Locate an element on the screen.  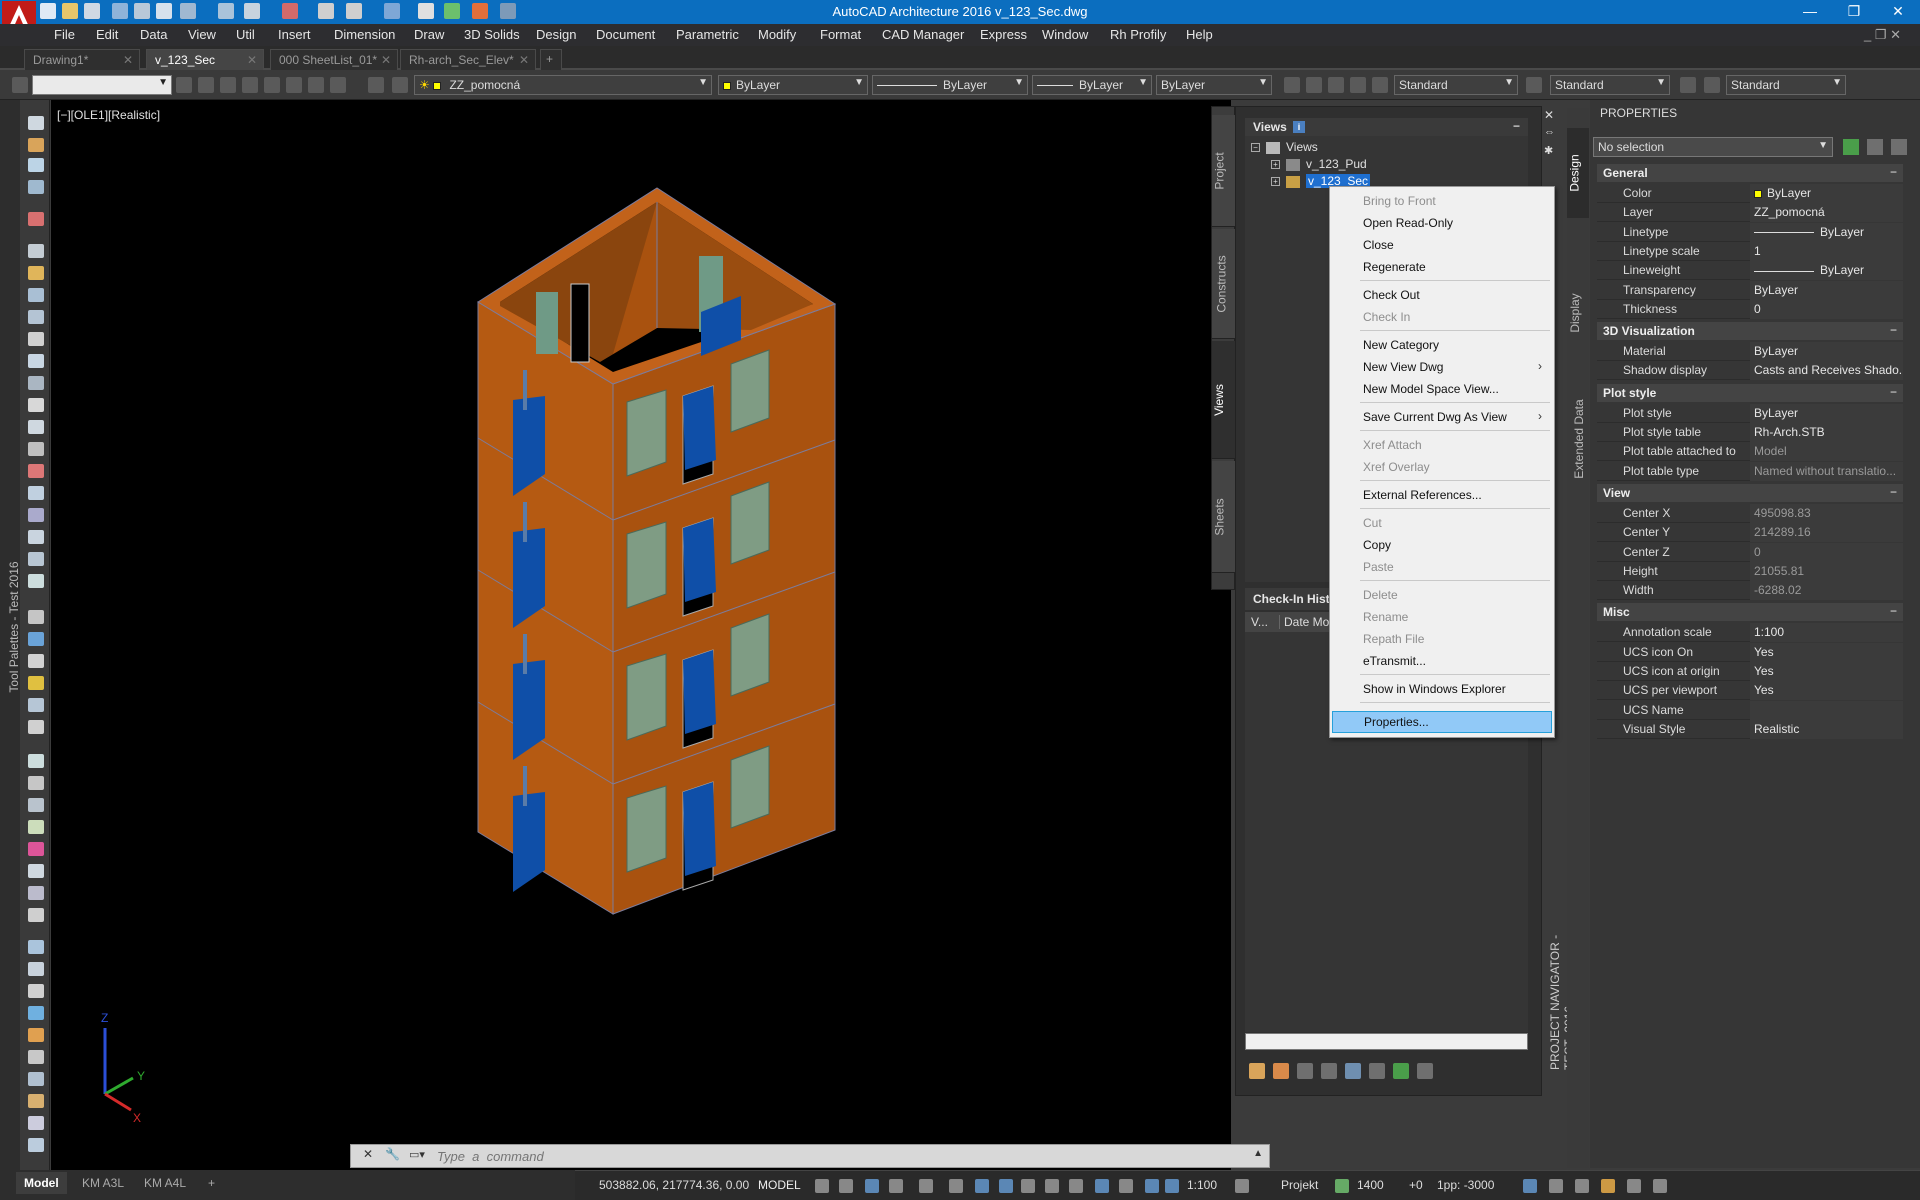
plot-icon is located at coordinates (164, 11).